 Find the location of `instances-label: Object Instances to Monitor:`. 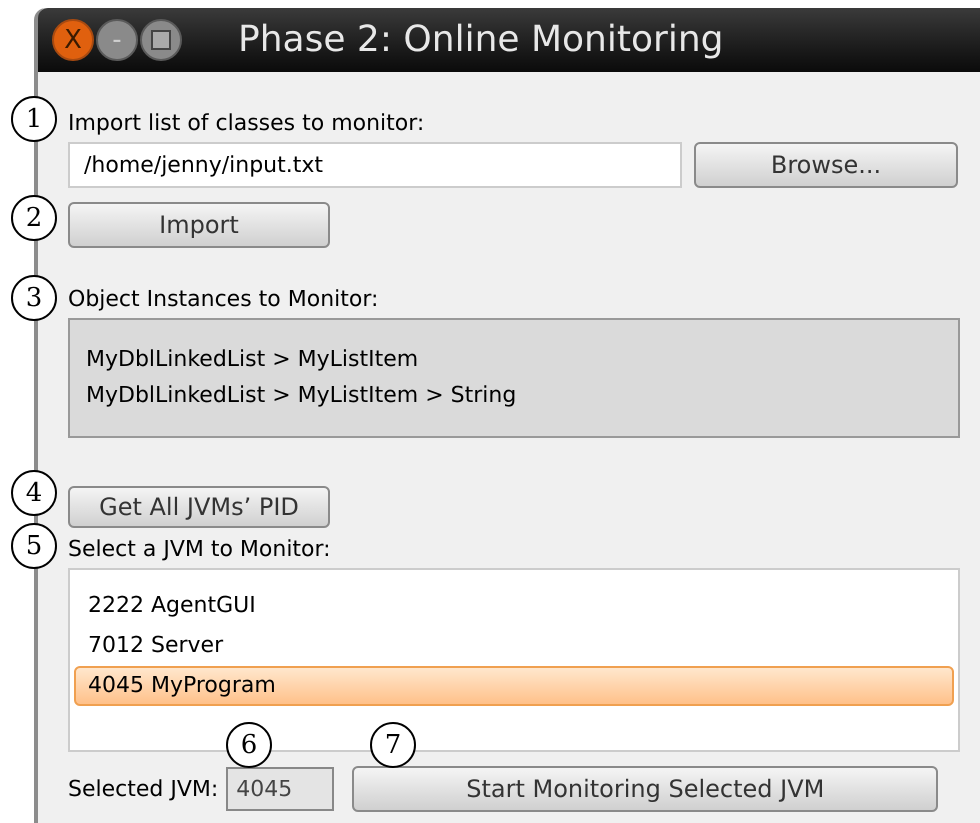

instances-label: Object Instances to Monitor: is located at coordinates (224, 300).